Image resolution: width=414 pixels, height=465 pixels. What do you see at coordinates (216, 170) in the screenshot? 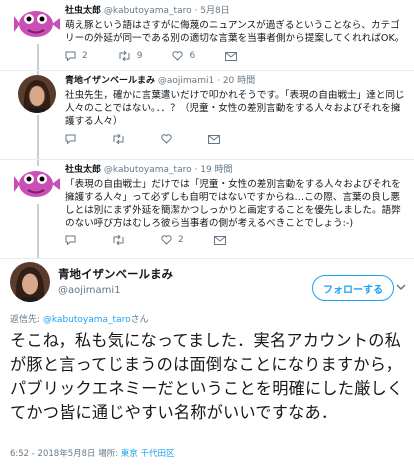
I see `timestamp: 19 時間` at bounding box center [216, 170].